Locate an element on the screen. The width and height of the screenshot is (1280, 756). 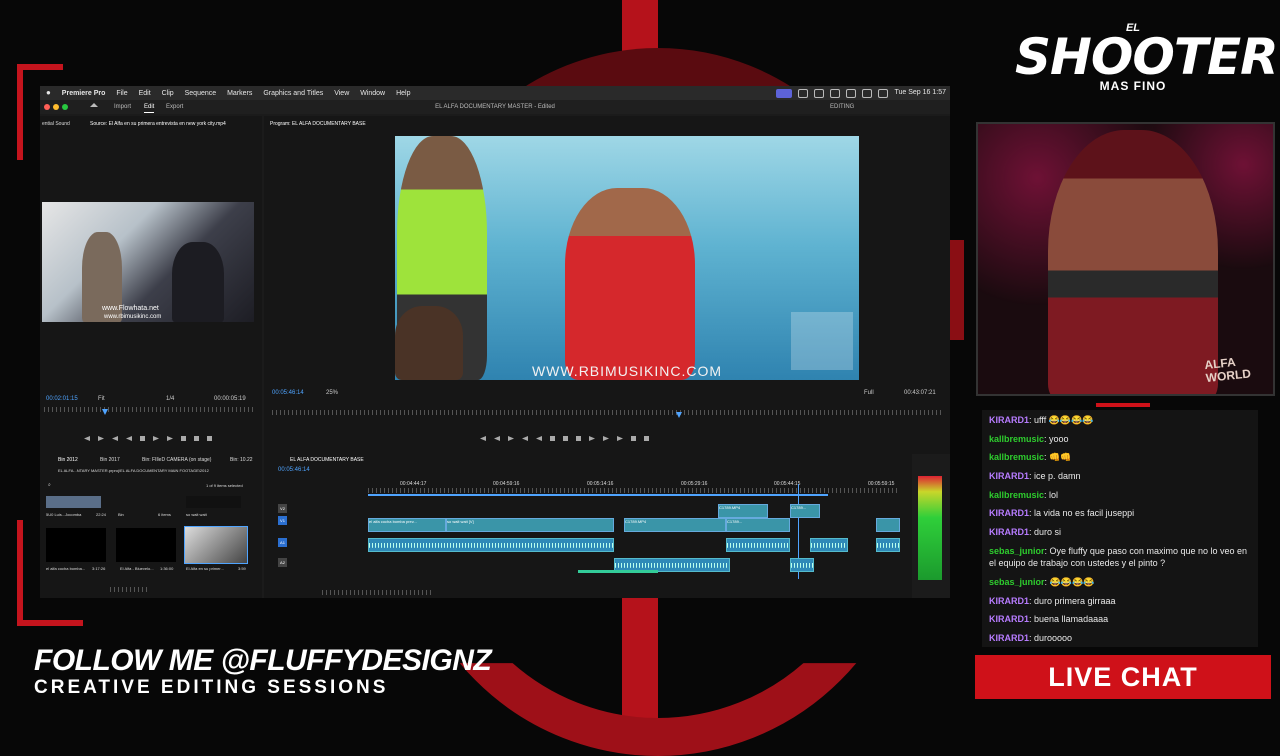
menu-sequence: Sequence is located at coordinates (201, 94).